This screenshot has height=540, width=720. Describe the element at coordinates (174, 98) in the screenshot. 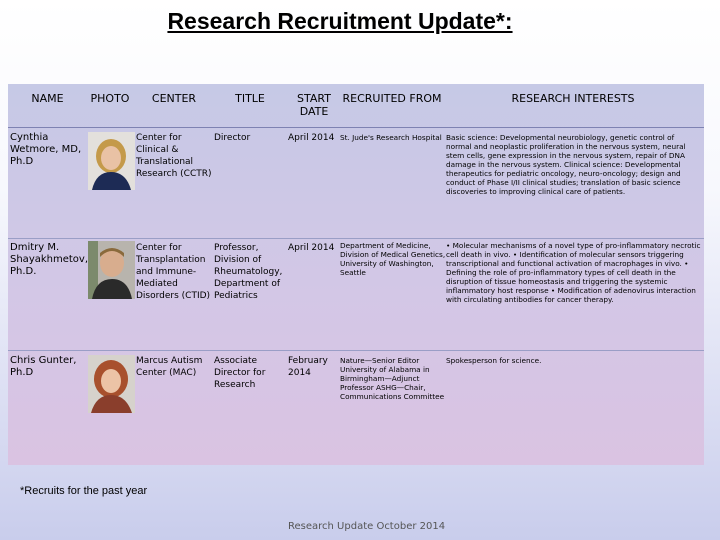

I see `header-center: CENTER` at that location.